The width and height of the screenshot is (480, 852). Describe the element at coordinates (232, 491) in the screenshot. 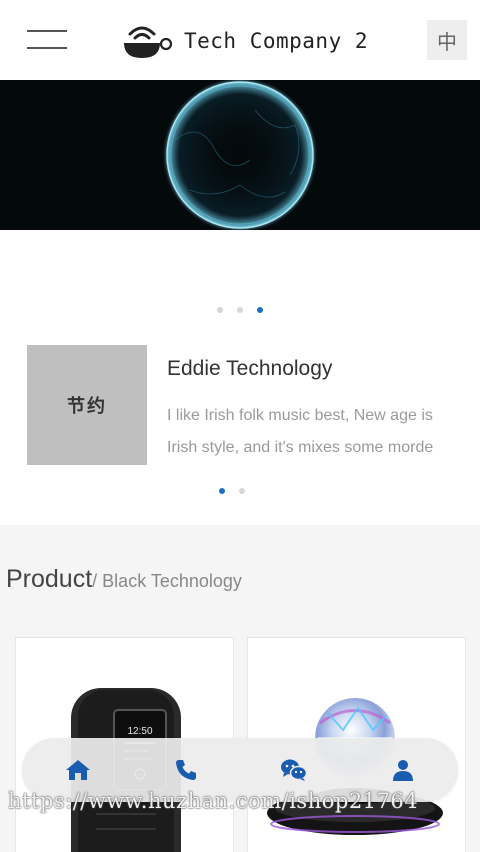

I see `news-pagination` at that location.